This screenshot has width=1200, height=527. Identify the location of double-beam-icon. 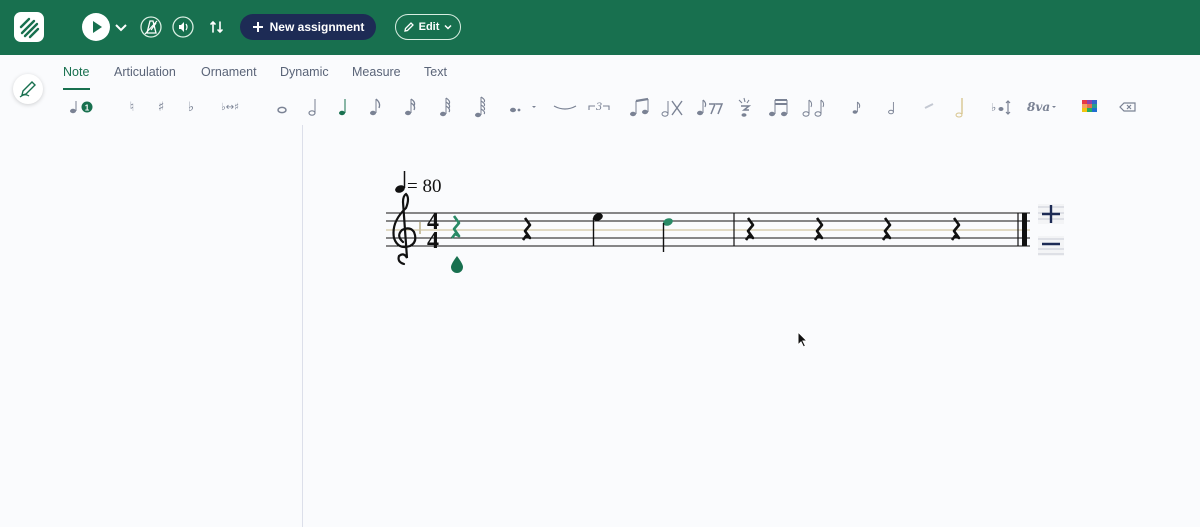
(779, 107).